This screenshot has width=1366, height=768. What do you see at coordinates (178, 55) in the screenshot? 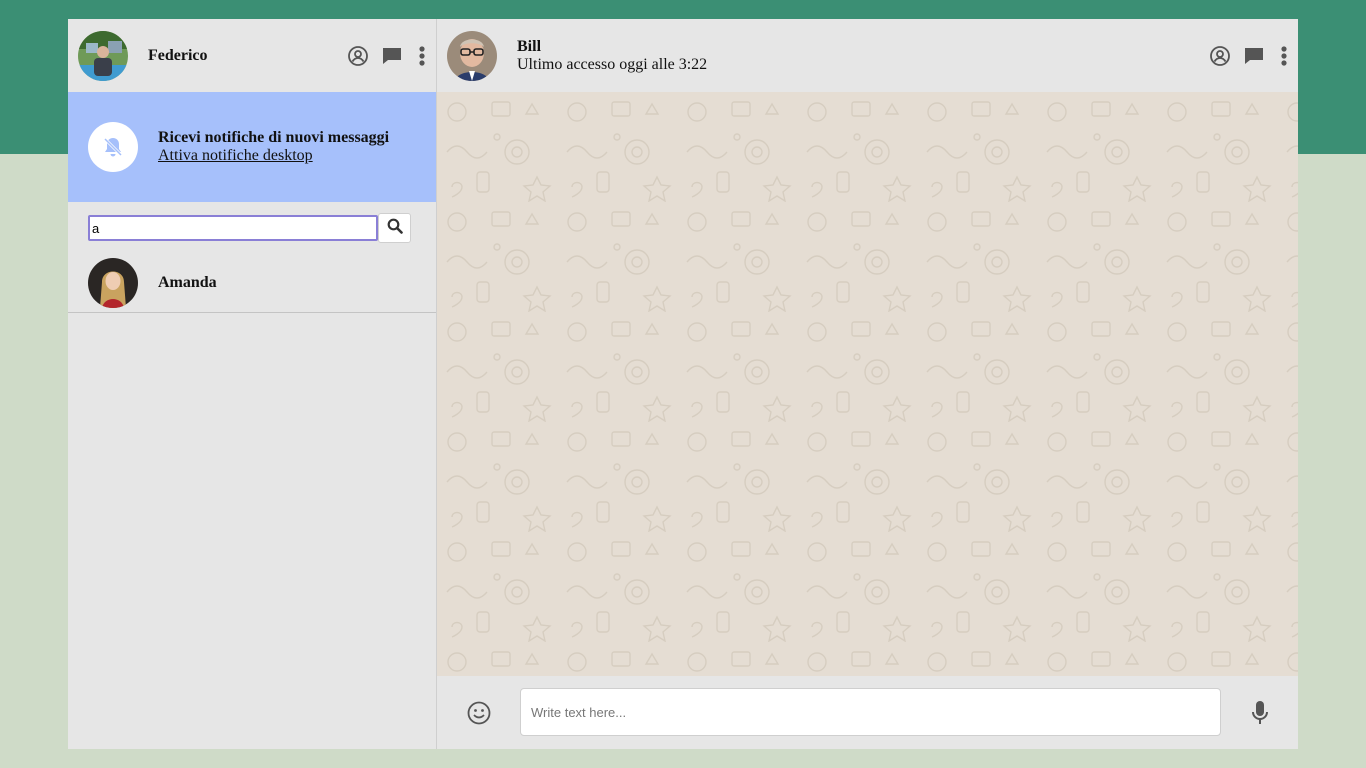
I see `user-name: Federico` at bounding box center [178, 55].